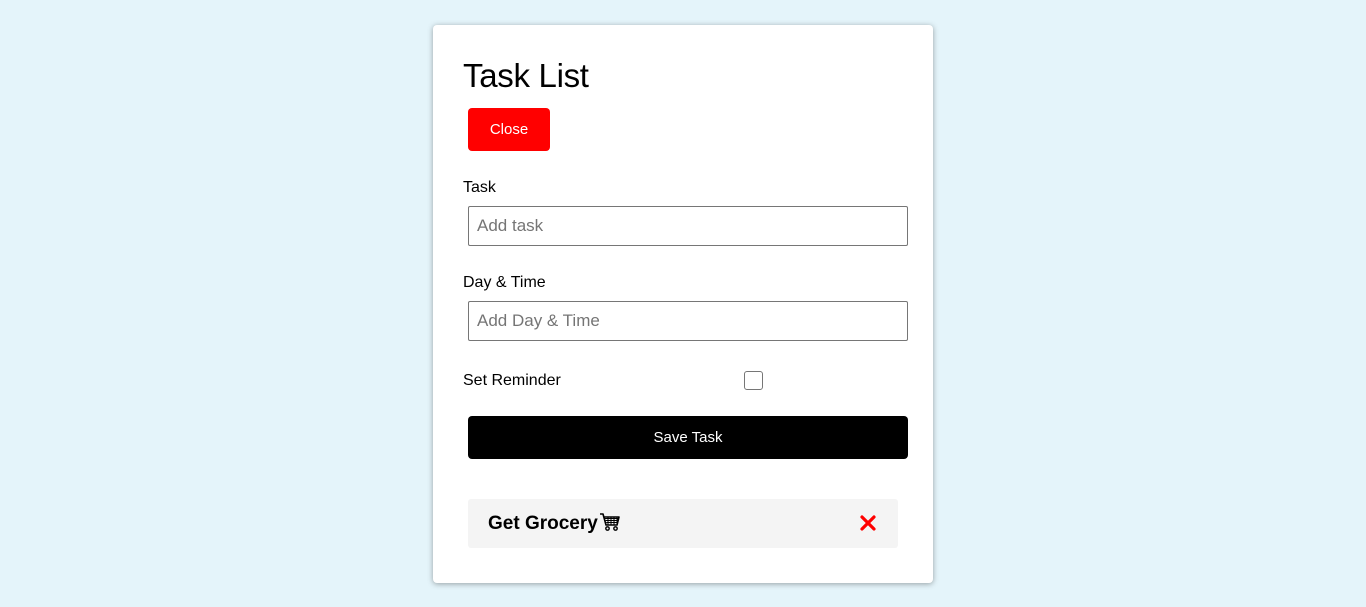  Describe the element at coordinates (509, 129) in the screenshot. I see `close-button: Close` at that location.